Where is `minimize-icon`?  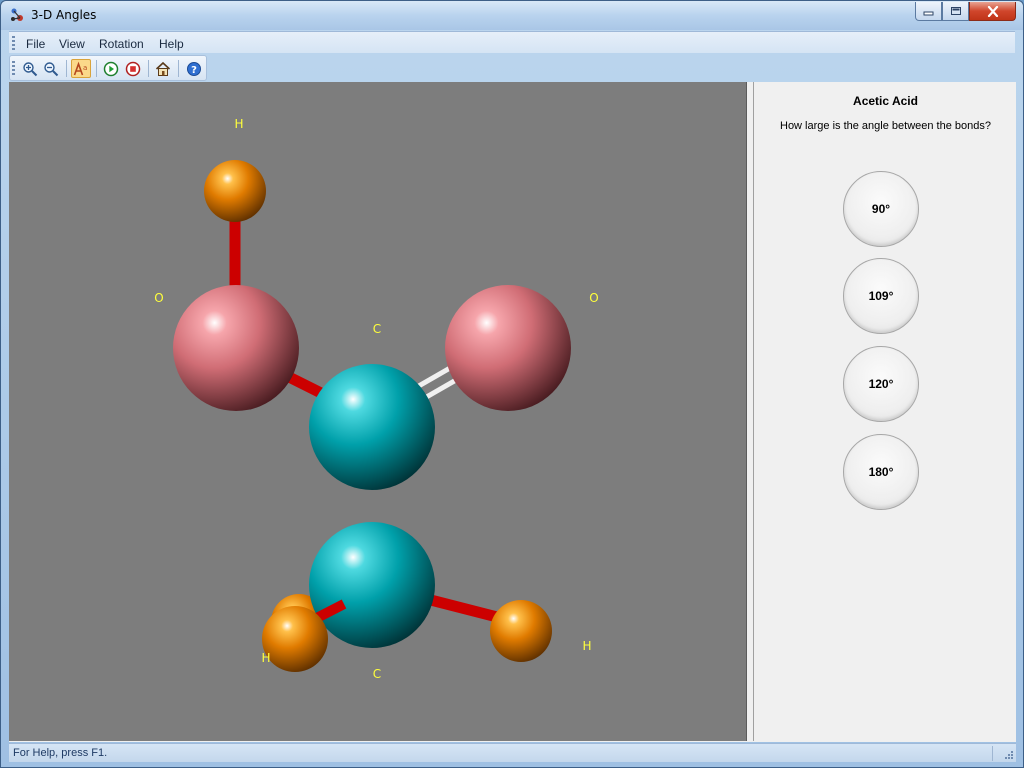
minimize-icon is located at coordinates (928, 13).